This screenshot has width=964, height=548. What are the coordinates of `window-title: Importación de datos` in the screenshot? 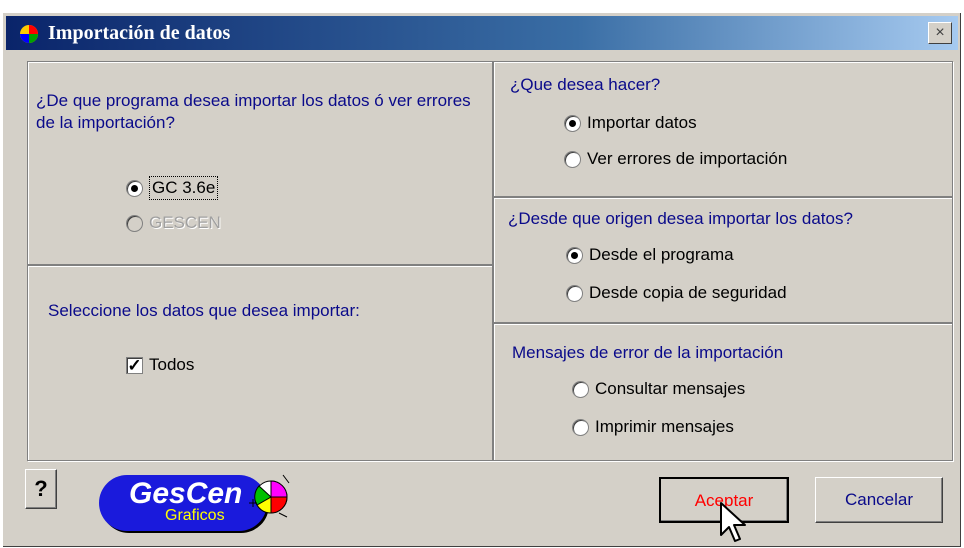 It's located at (139, 33).